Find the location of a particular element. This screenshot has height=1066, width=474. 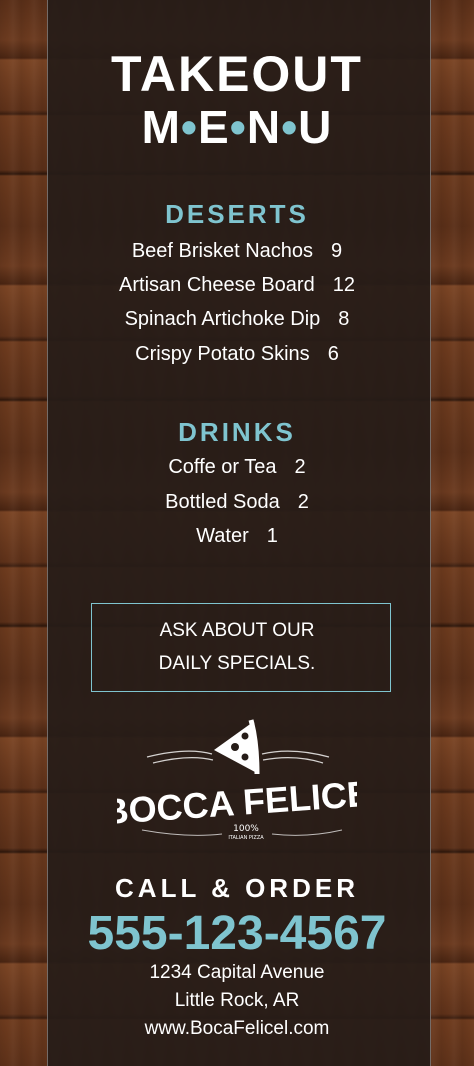

menu-item: Spinach Artichoke Dip 8 is located at coordinates (237, 319).